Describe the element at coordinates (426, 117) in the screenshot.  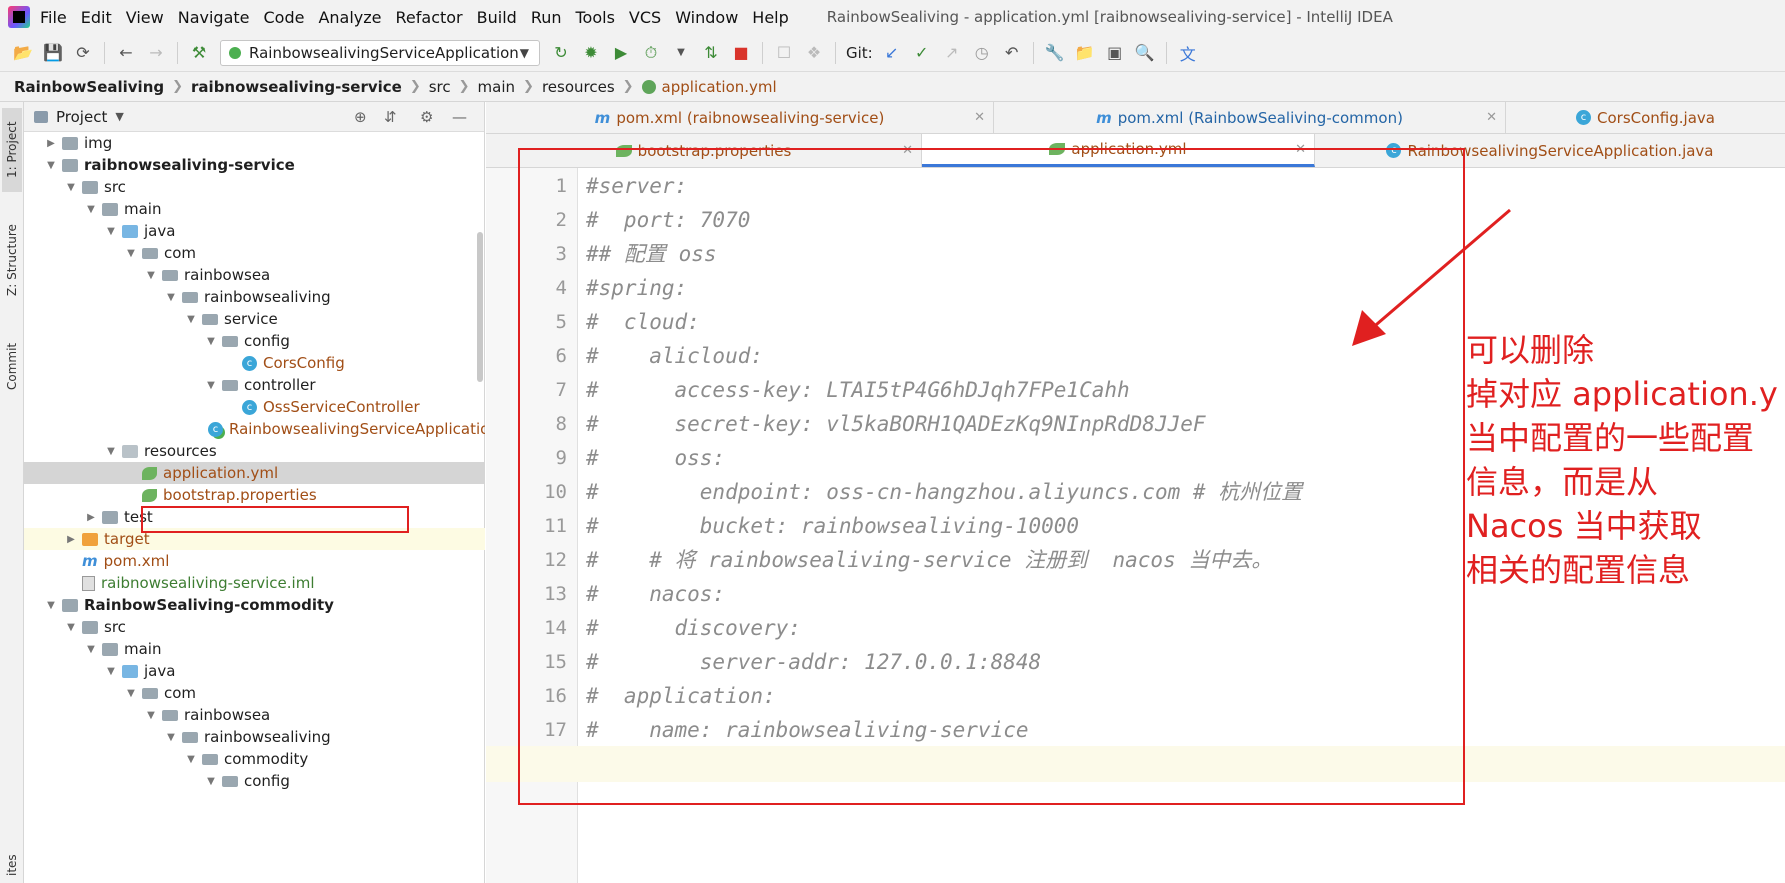
I see `gear-icon: ⚙` at that location.